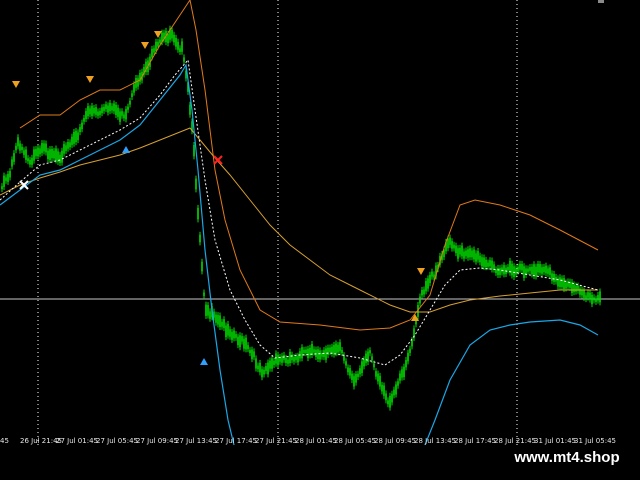 The width and height of the screenshot is (640, 480). Describe the element at coordinates (4, 441) in the screenshot. I see `time-tick-label: 45` at that location.